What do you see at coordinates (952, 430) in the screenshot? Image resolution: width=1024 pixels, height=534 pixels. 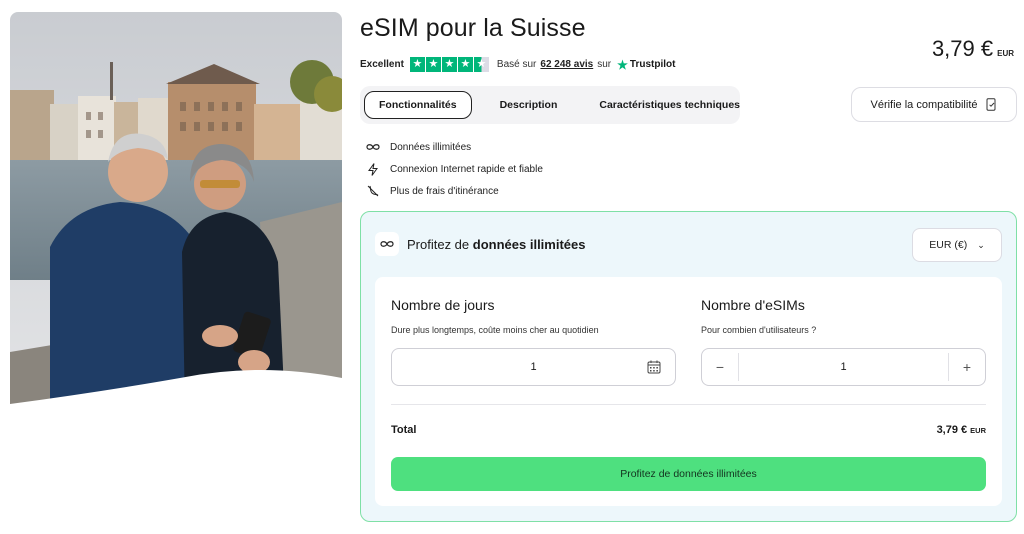 I see `total-value: 3,79 €` at bounding box center [952, 430].